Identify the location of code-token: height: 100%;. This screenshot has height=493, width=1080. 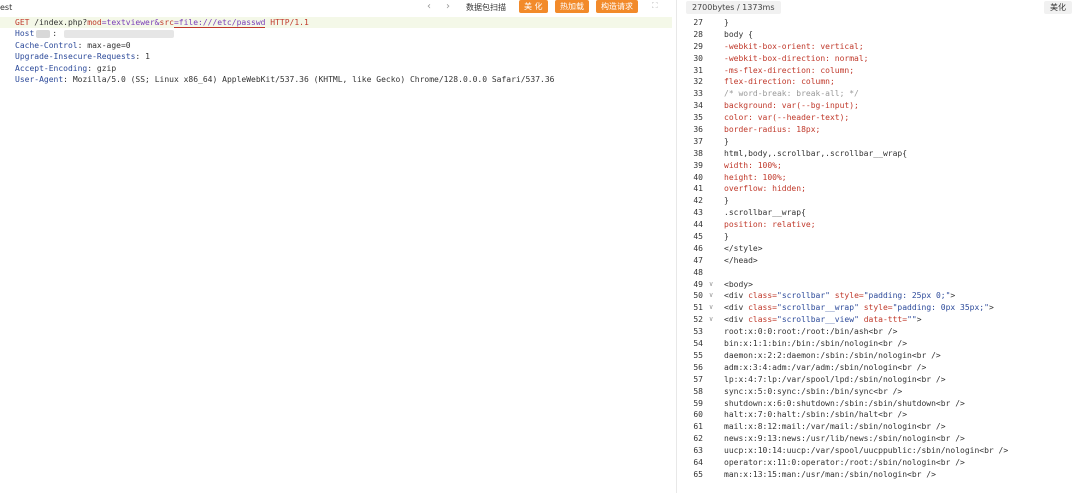
(755, 177).